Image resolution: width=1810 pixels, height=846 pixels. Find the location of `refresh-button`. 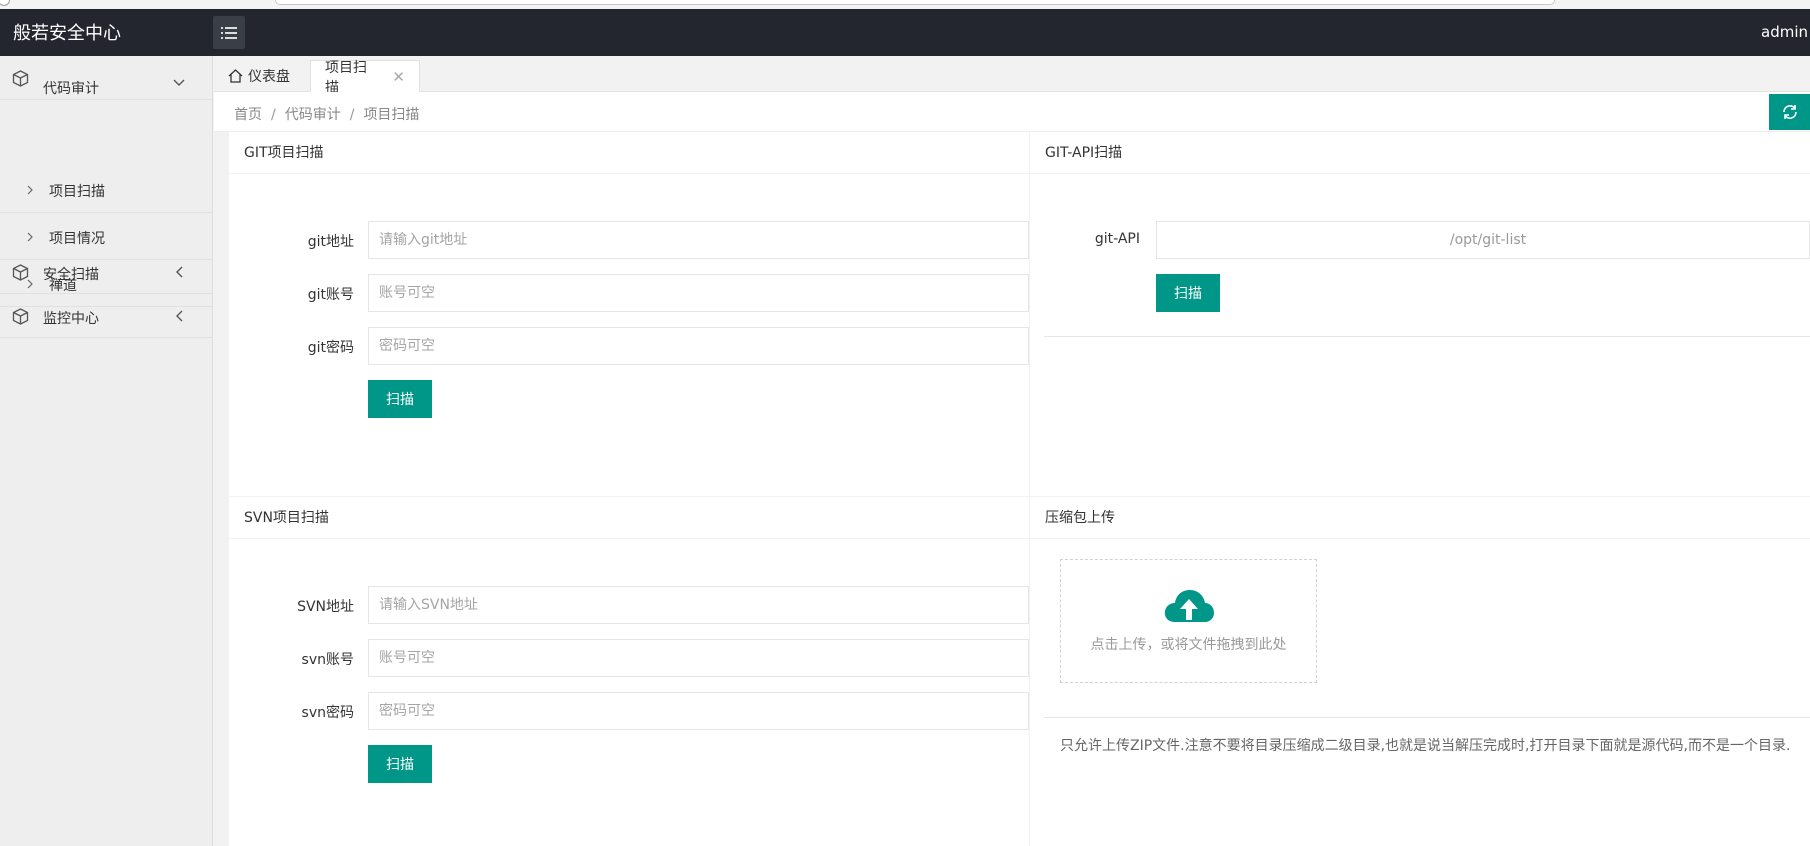

refresh-button is located at coordinates (1789, 112).